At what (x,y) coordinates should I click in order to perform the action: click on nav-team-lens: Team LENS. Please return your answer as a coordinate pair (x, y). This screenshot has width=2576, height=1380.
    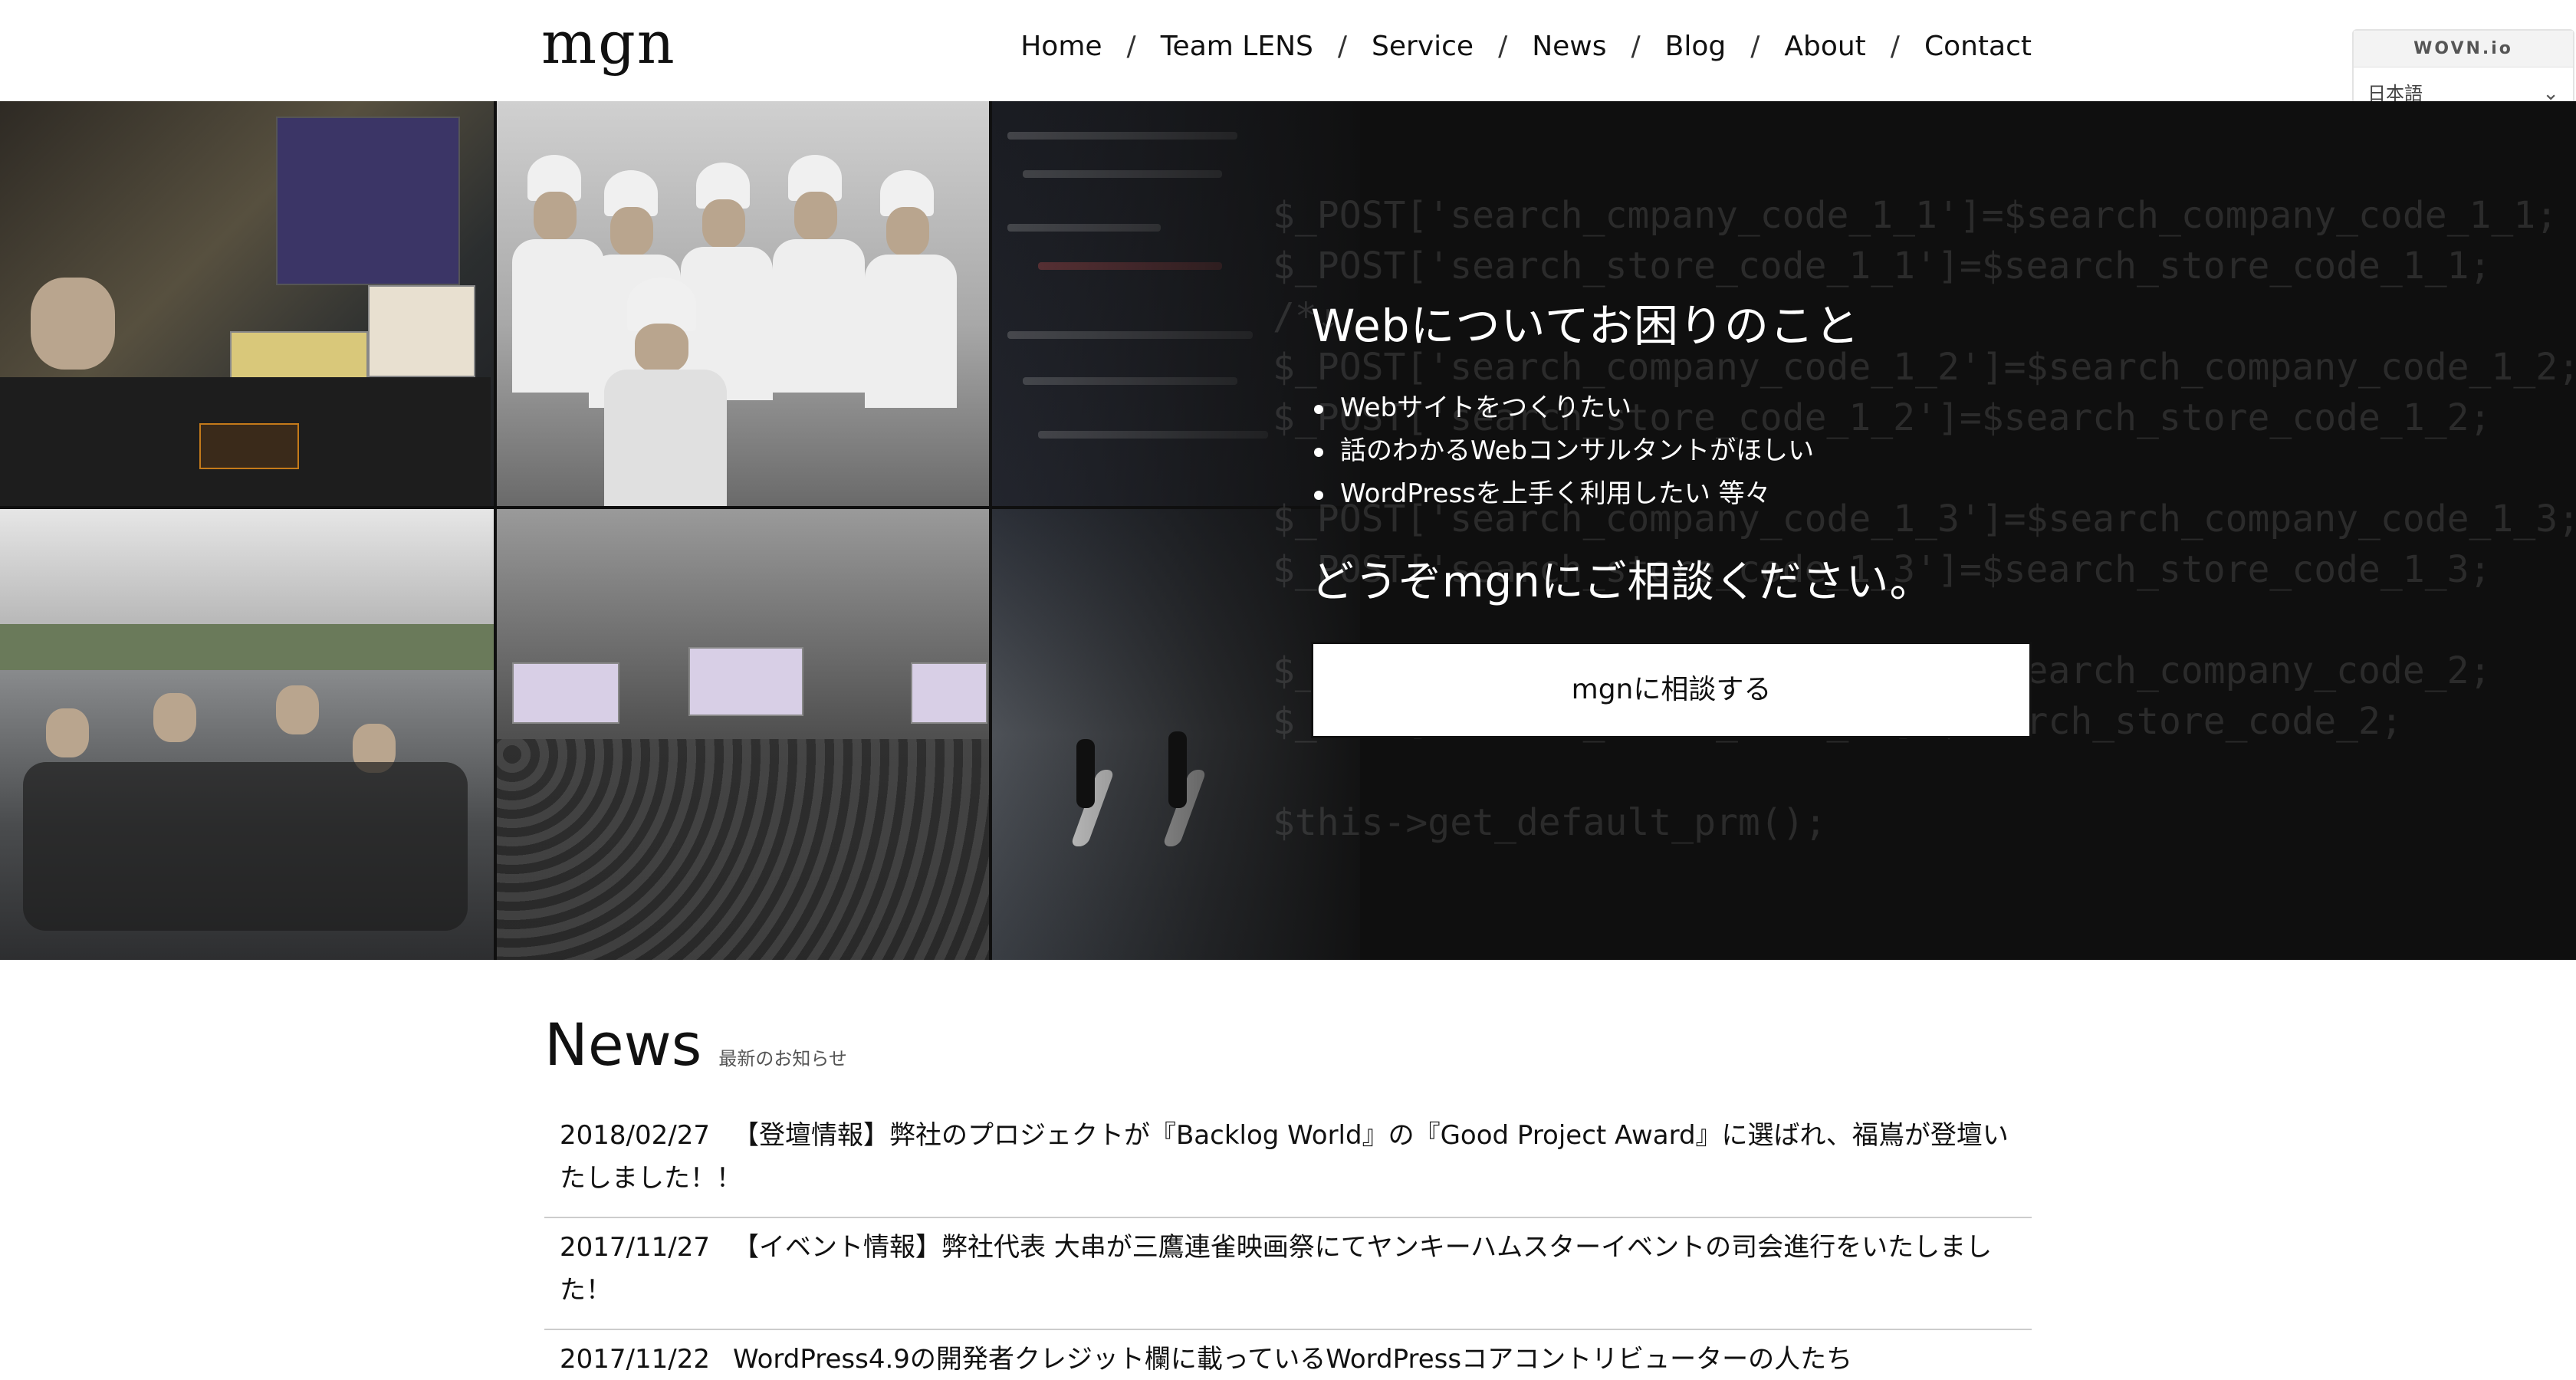
    Looking at the image, I should click on (1237, 46).